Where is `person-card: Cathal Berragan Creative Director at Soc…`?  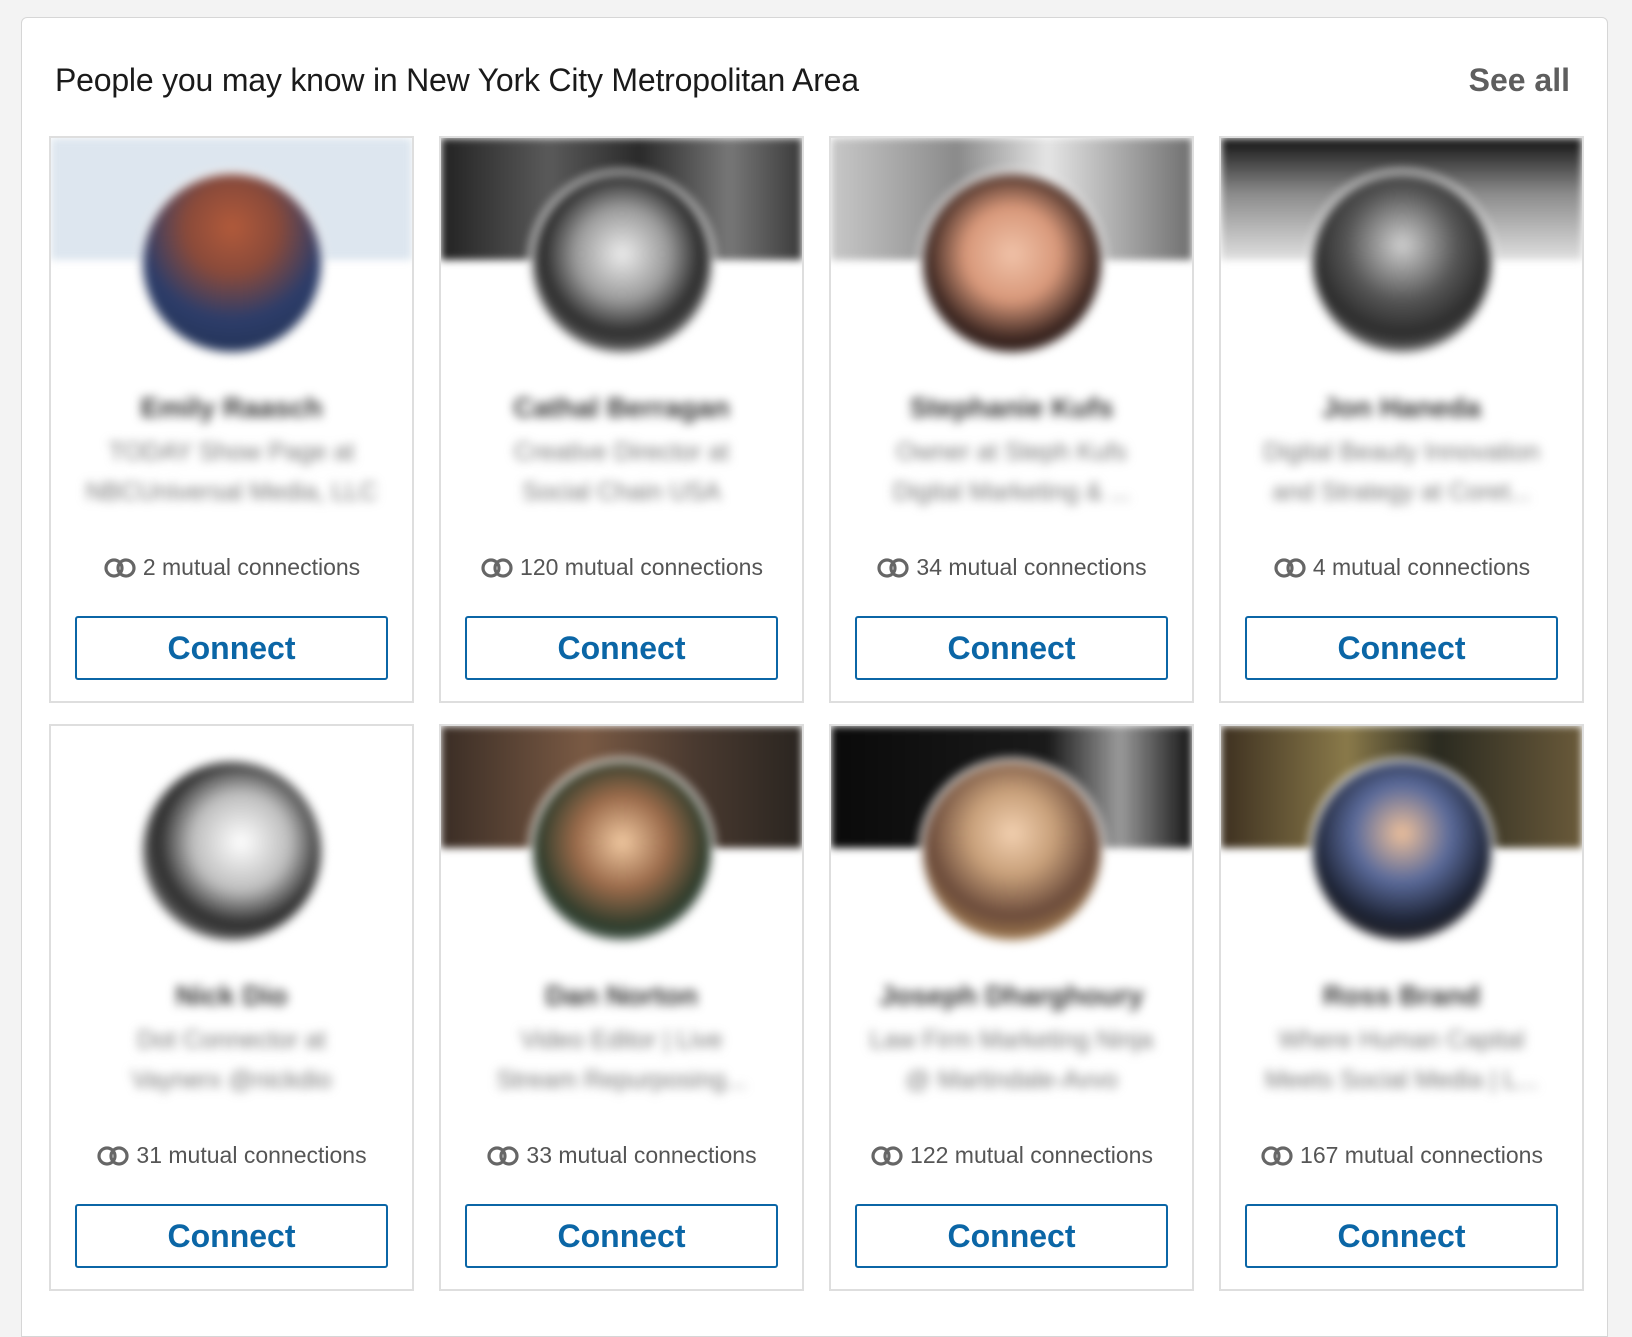
person-card: Cathal Berragan Creative Director at Soc… is located at coordinates (621, 419).